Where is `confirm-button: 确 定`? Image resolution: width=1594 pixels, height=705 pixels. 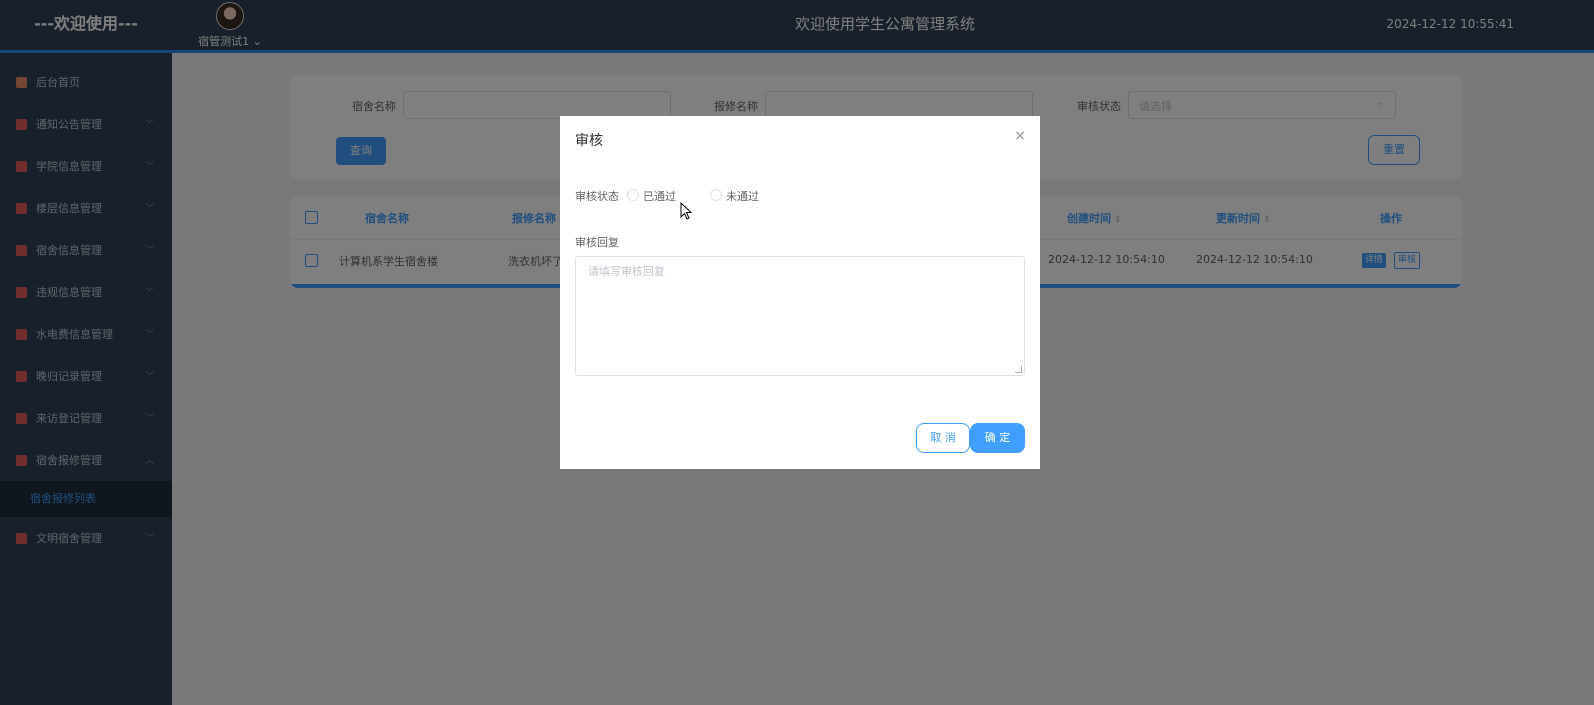
confirm-button: 确 定 is located at coordinates (997, 438).